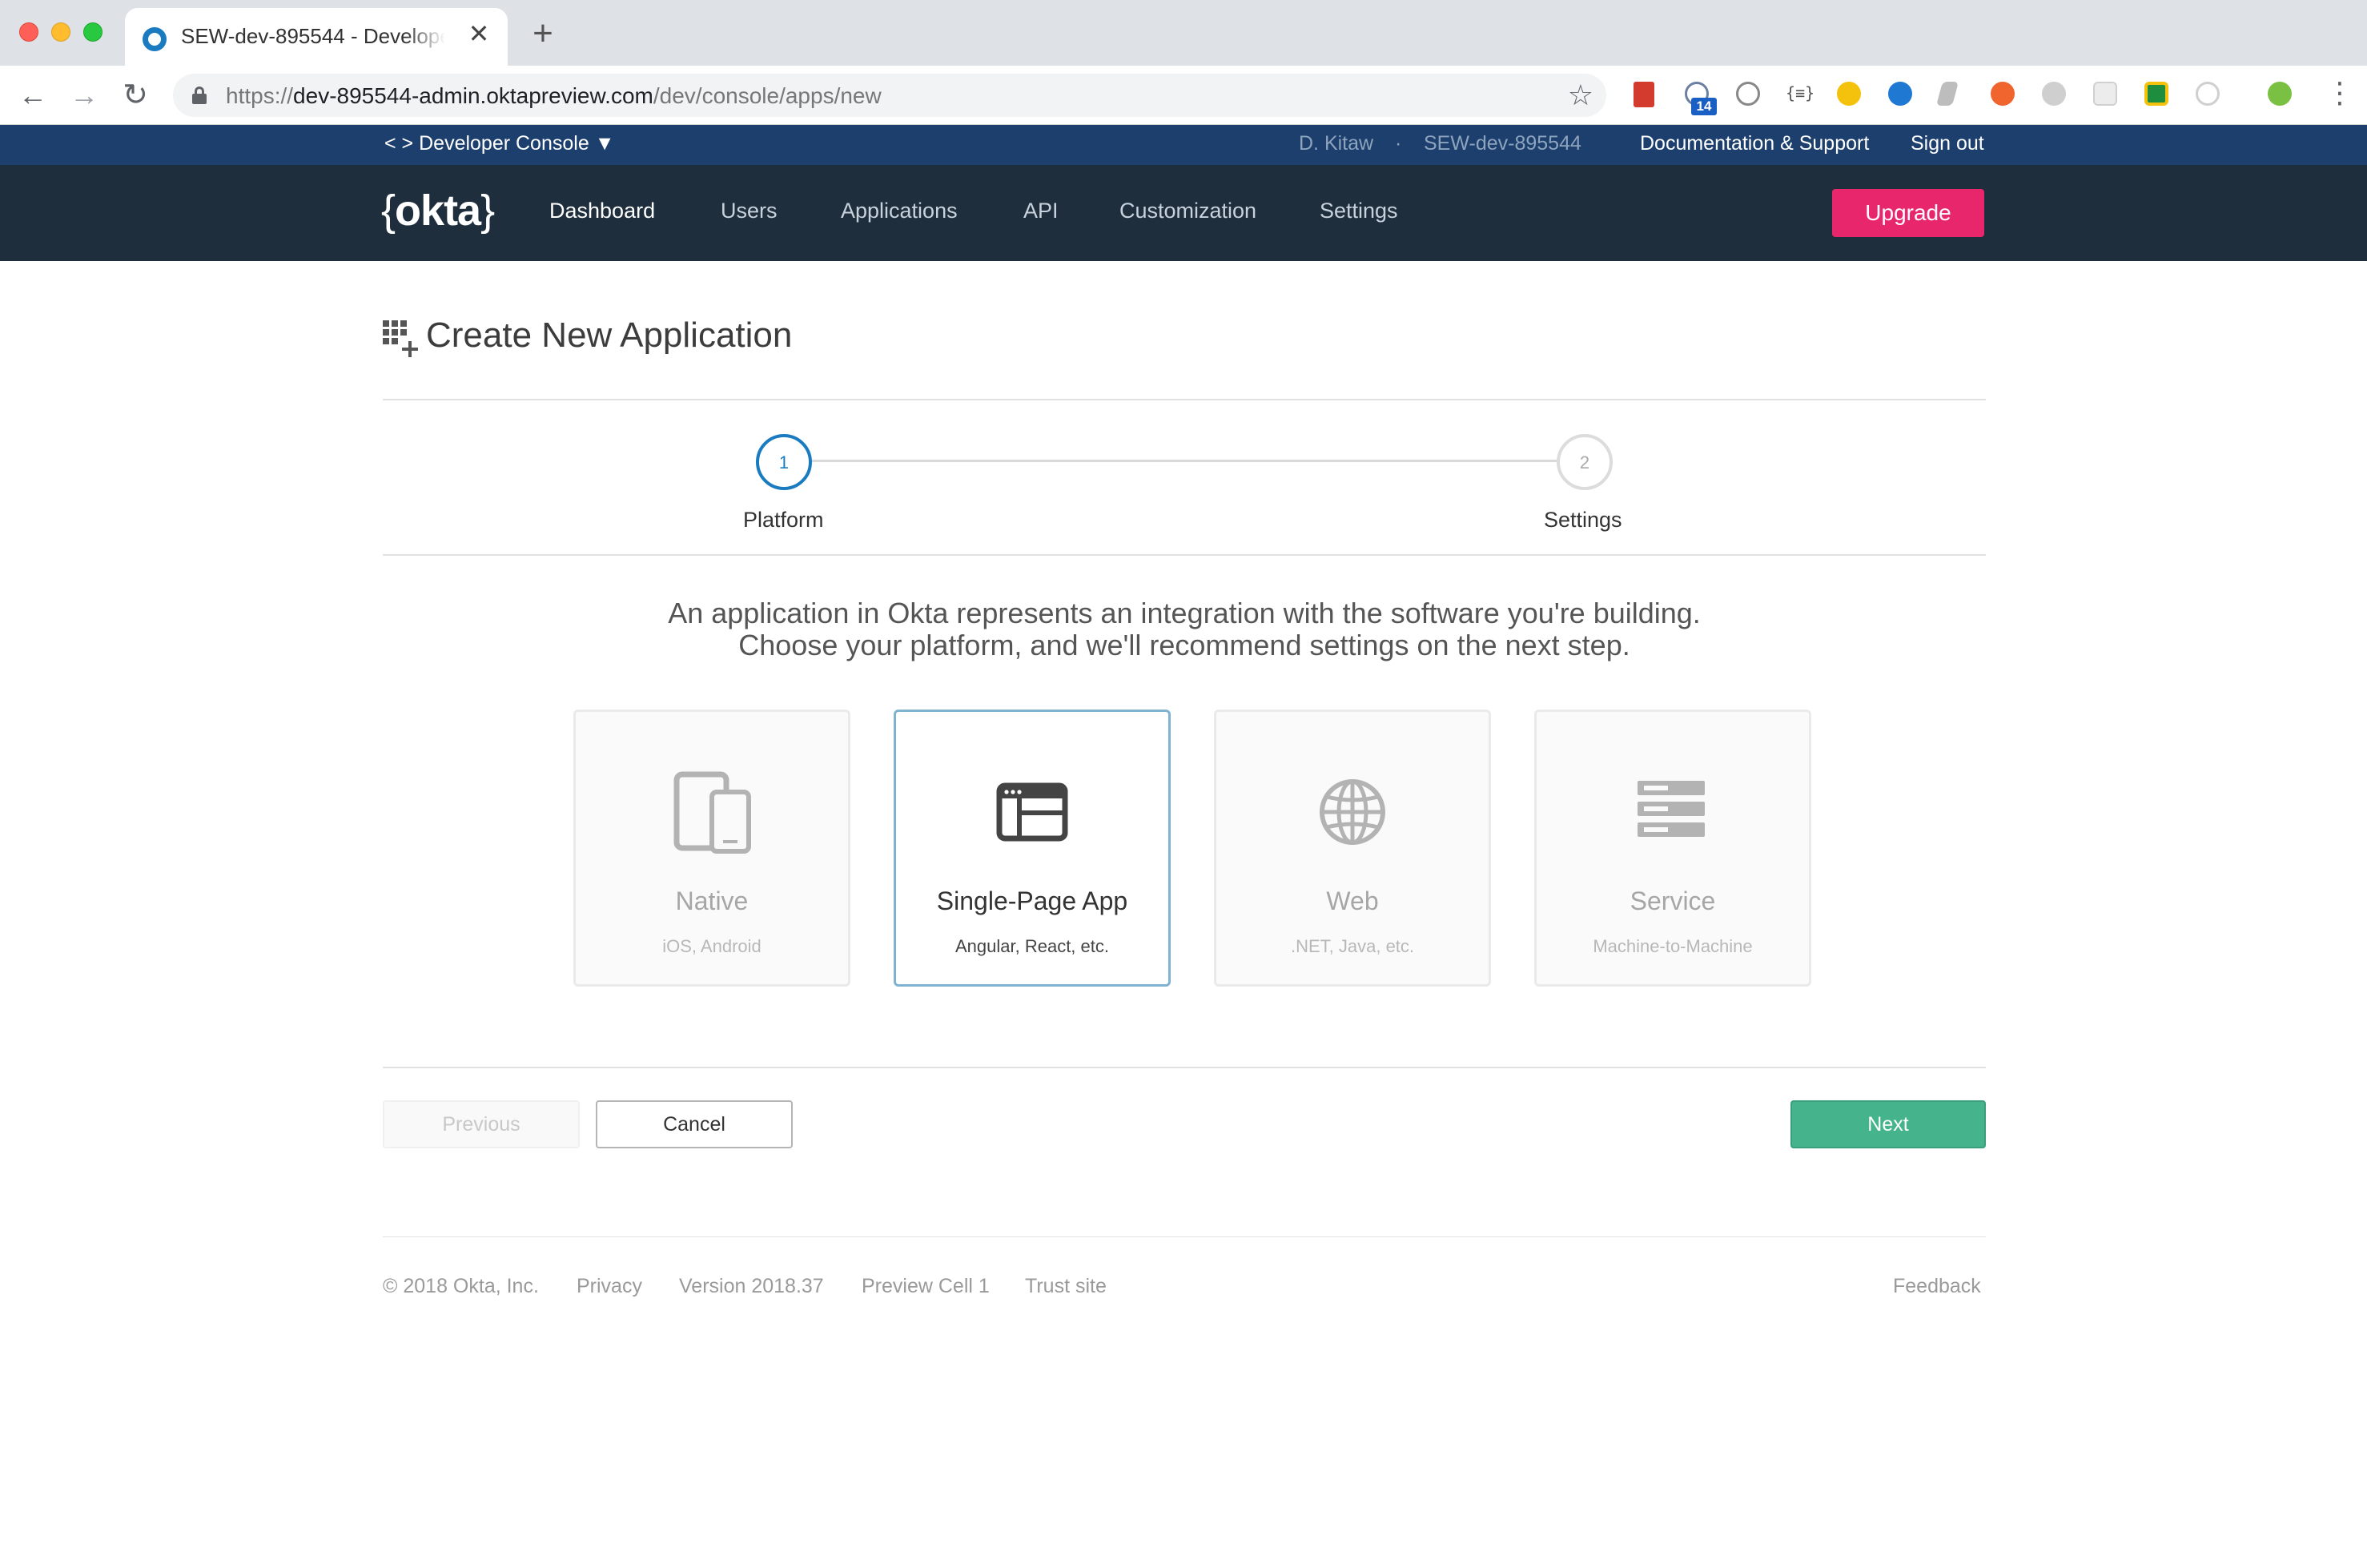  What do you see at coordinates (1183, 33) in the screenshot?
I see `browser-tab-strip: SEW-dev-895544 - Developer Console ✕ +` at bounding box center [1183, 33].